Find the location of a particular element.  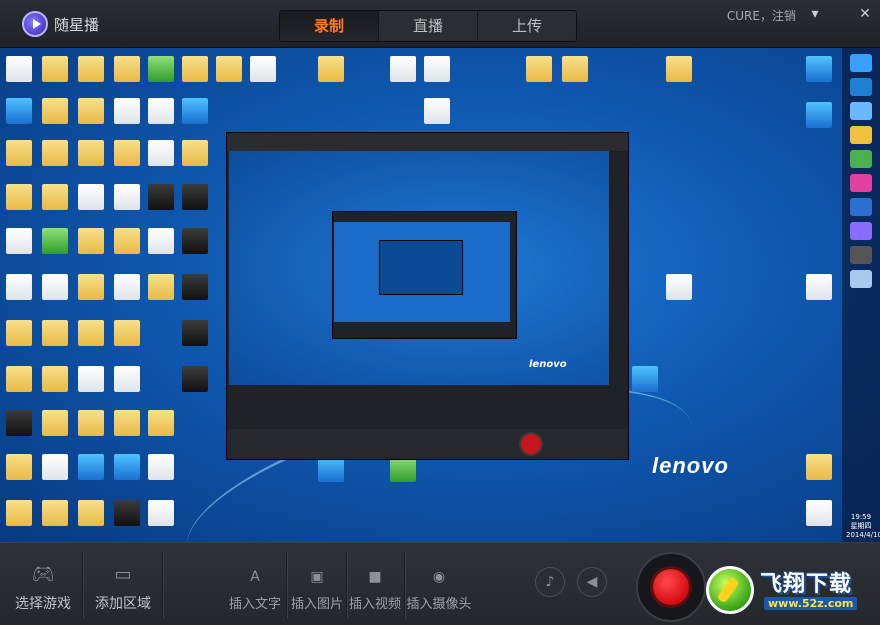

tab-upload: 上传 is located at coordinates (527, 26).